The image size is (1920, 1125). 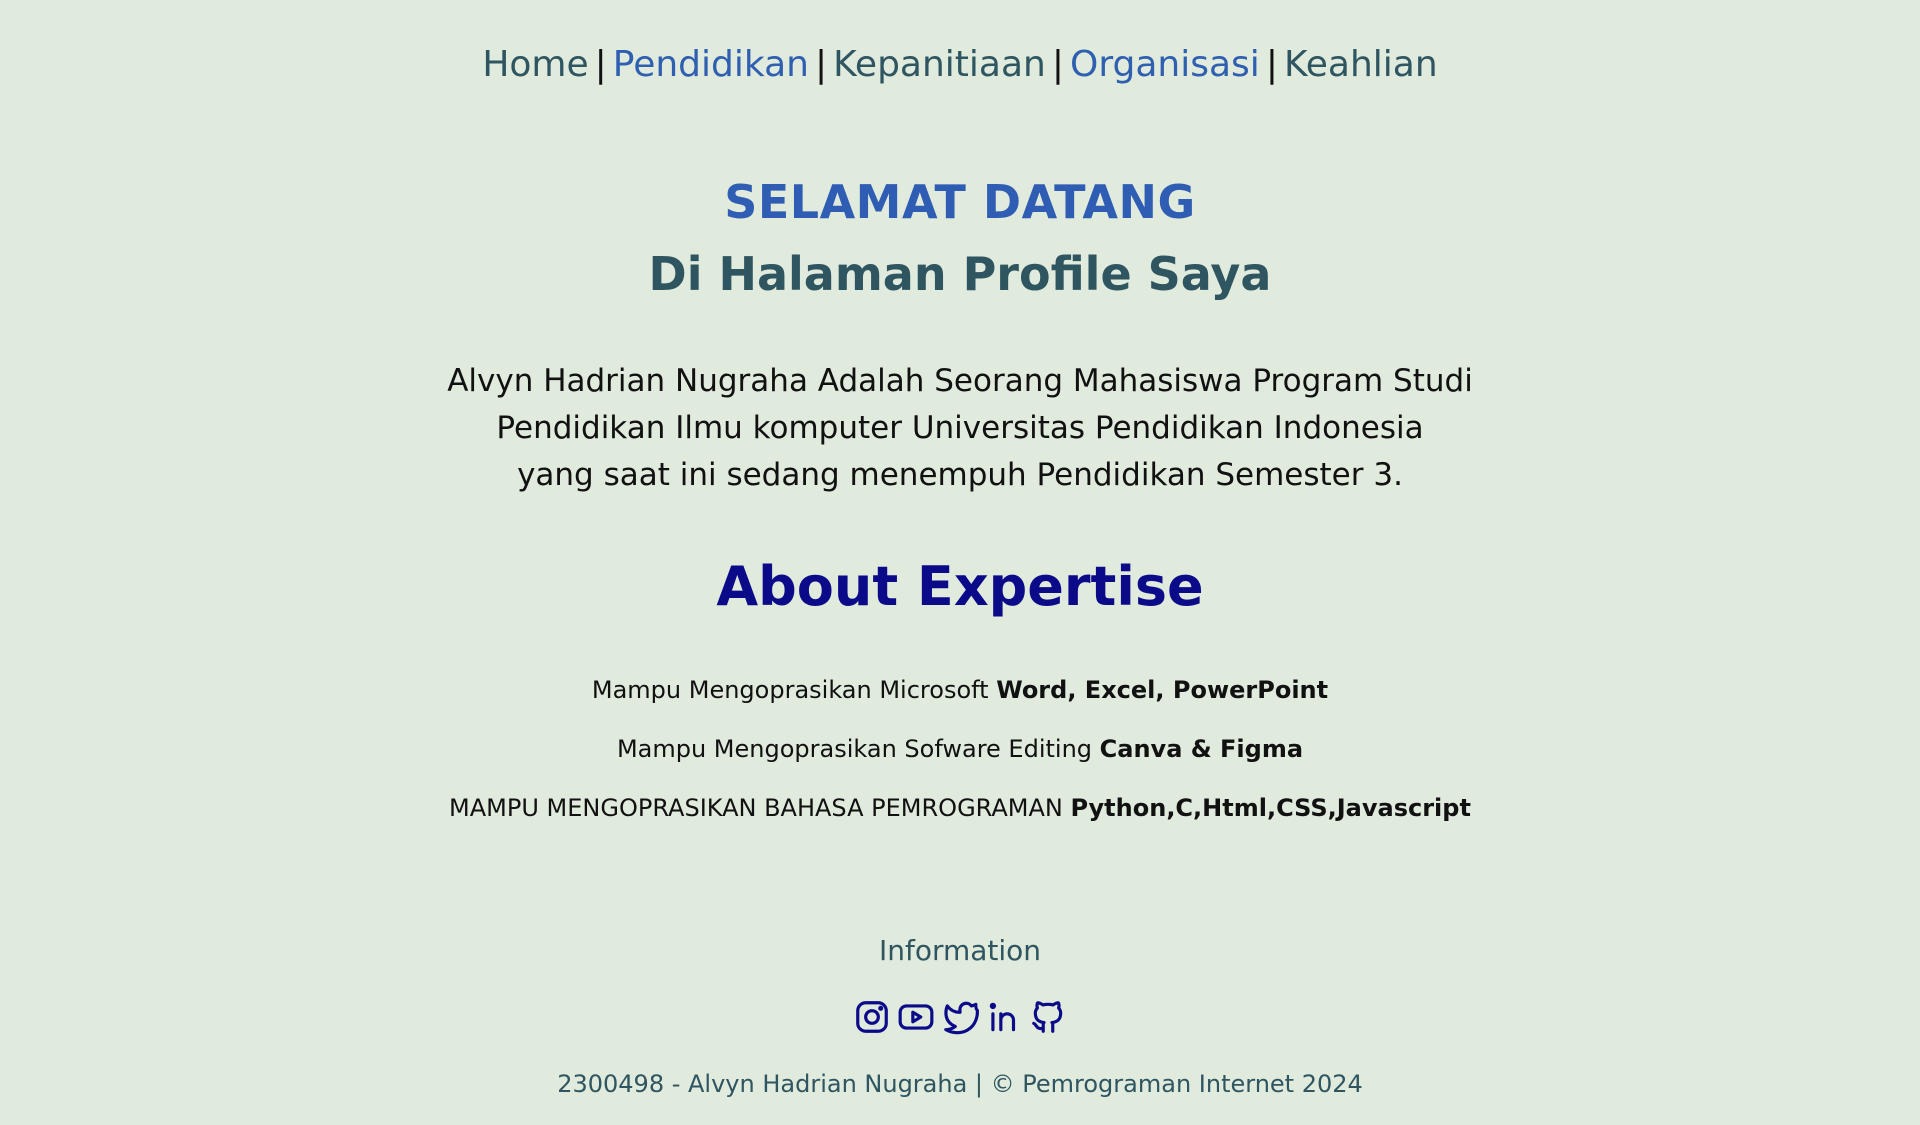 I want to click on youtube-icon, so click(x=916, y=1017).